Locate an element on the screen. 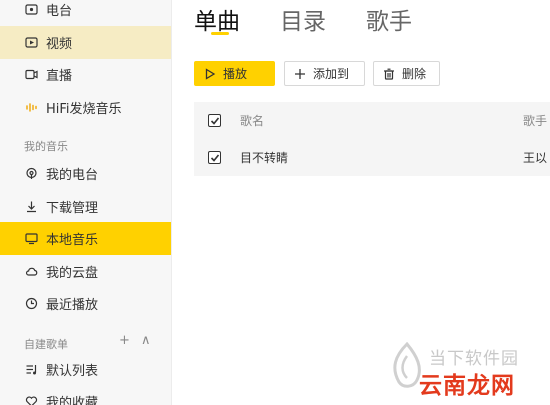  sidebar-item-my-radio: 我的电台 is located at coordinates (85, 173).